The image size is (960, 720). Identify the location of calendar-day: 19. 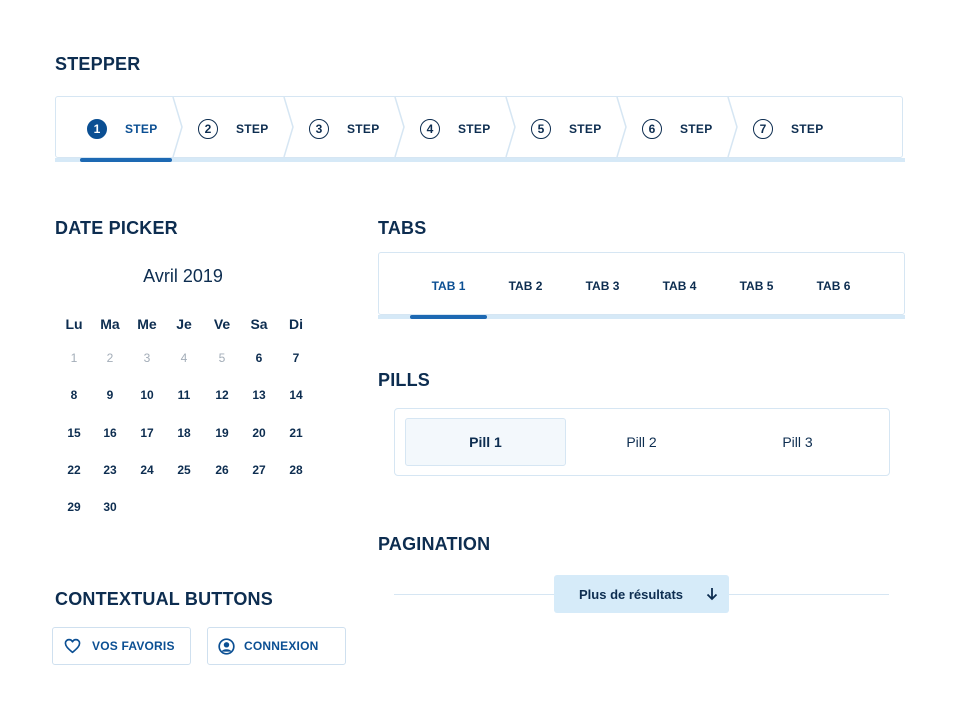
(222, 433).